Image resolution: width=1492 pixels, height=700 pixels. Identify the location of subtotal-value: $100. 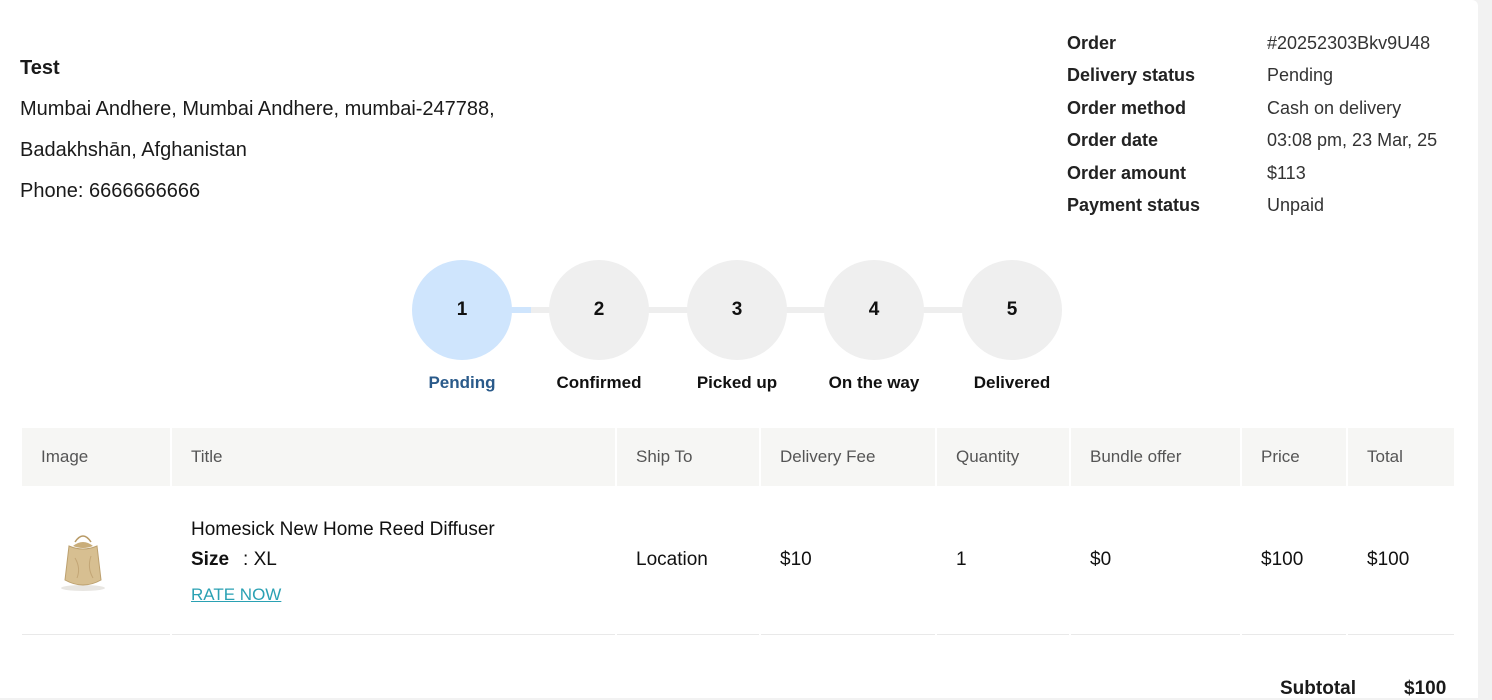
(1425, 688).